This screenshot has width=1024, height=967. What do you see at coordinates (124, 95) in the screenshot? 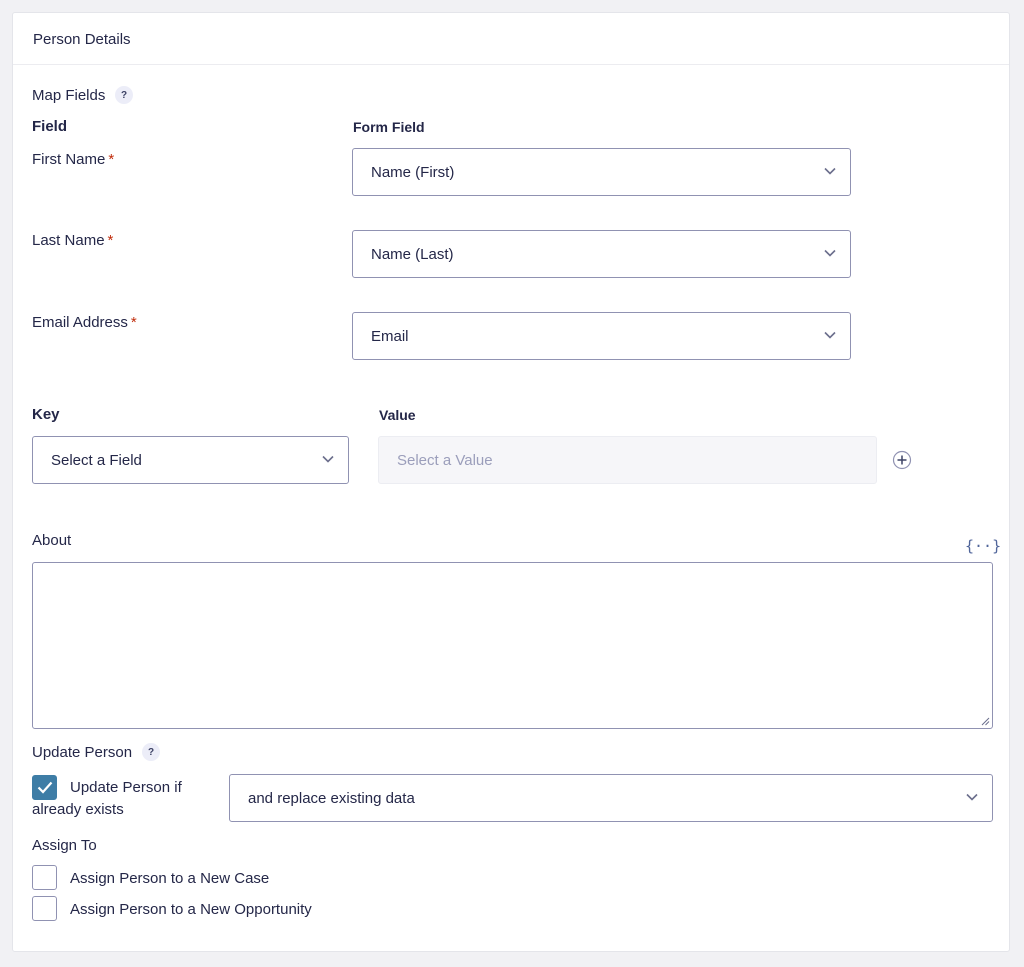
I see `map-fields-help-icon: ?` at bounding box center [124, 95].